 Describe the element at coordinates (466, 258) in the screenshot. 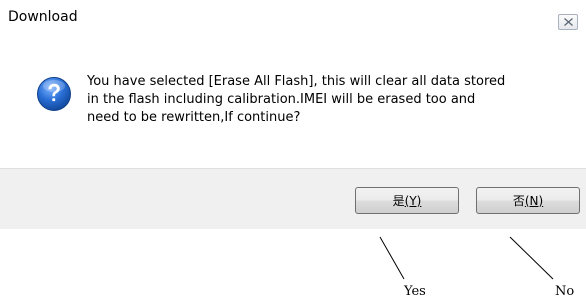

I see `annotation-lines` at that location.